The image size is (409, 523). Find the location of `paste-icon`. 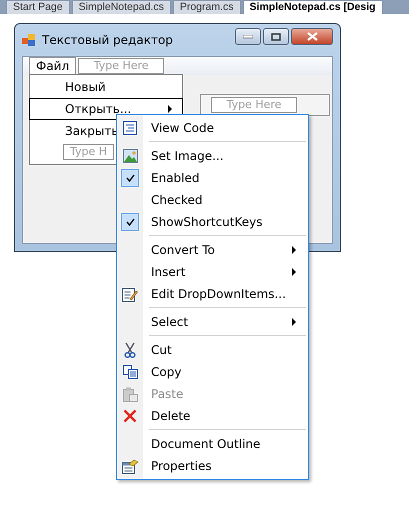

paste-icon is located at coordinates (130, 394).